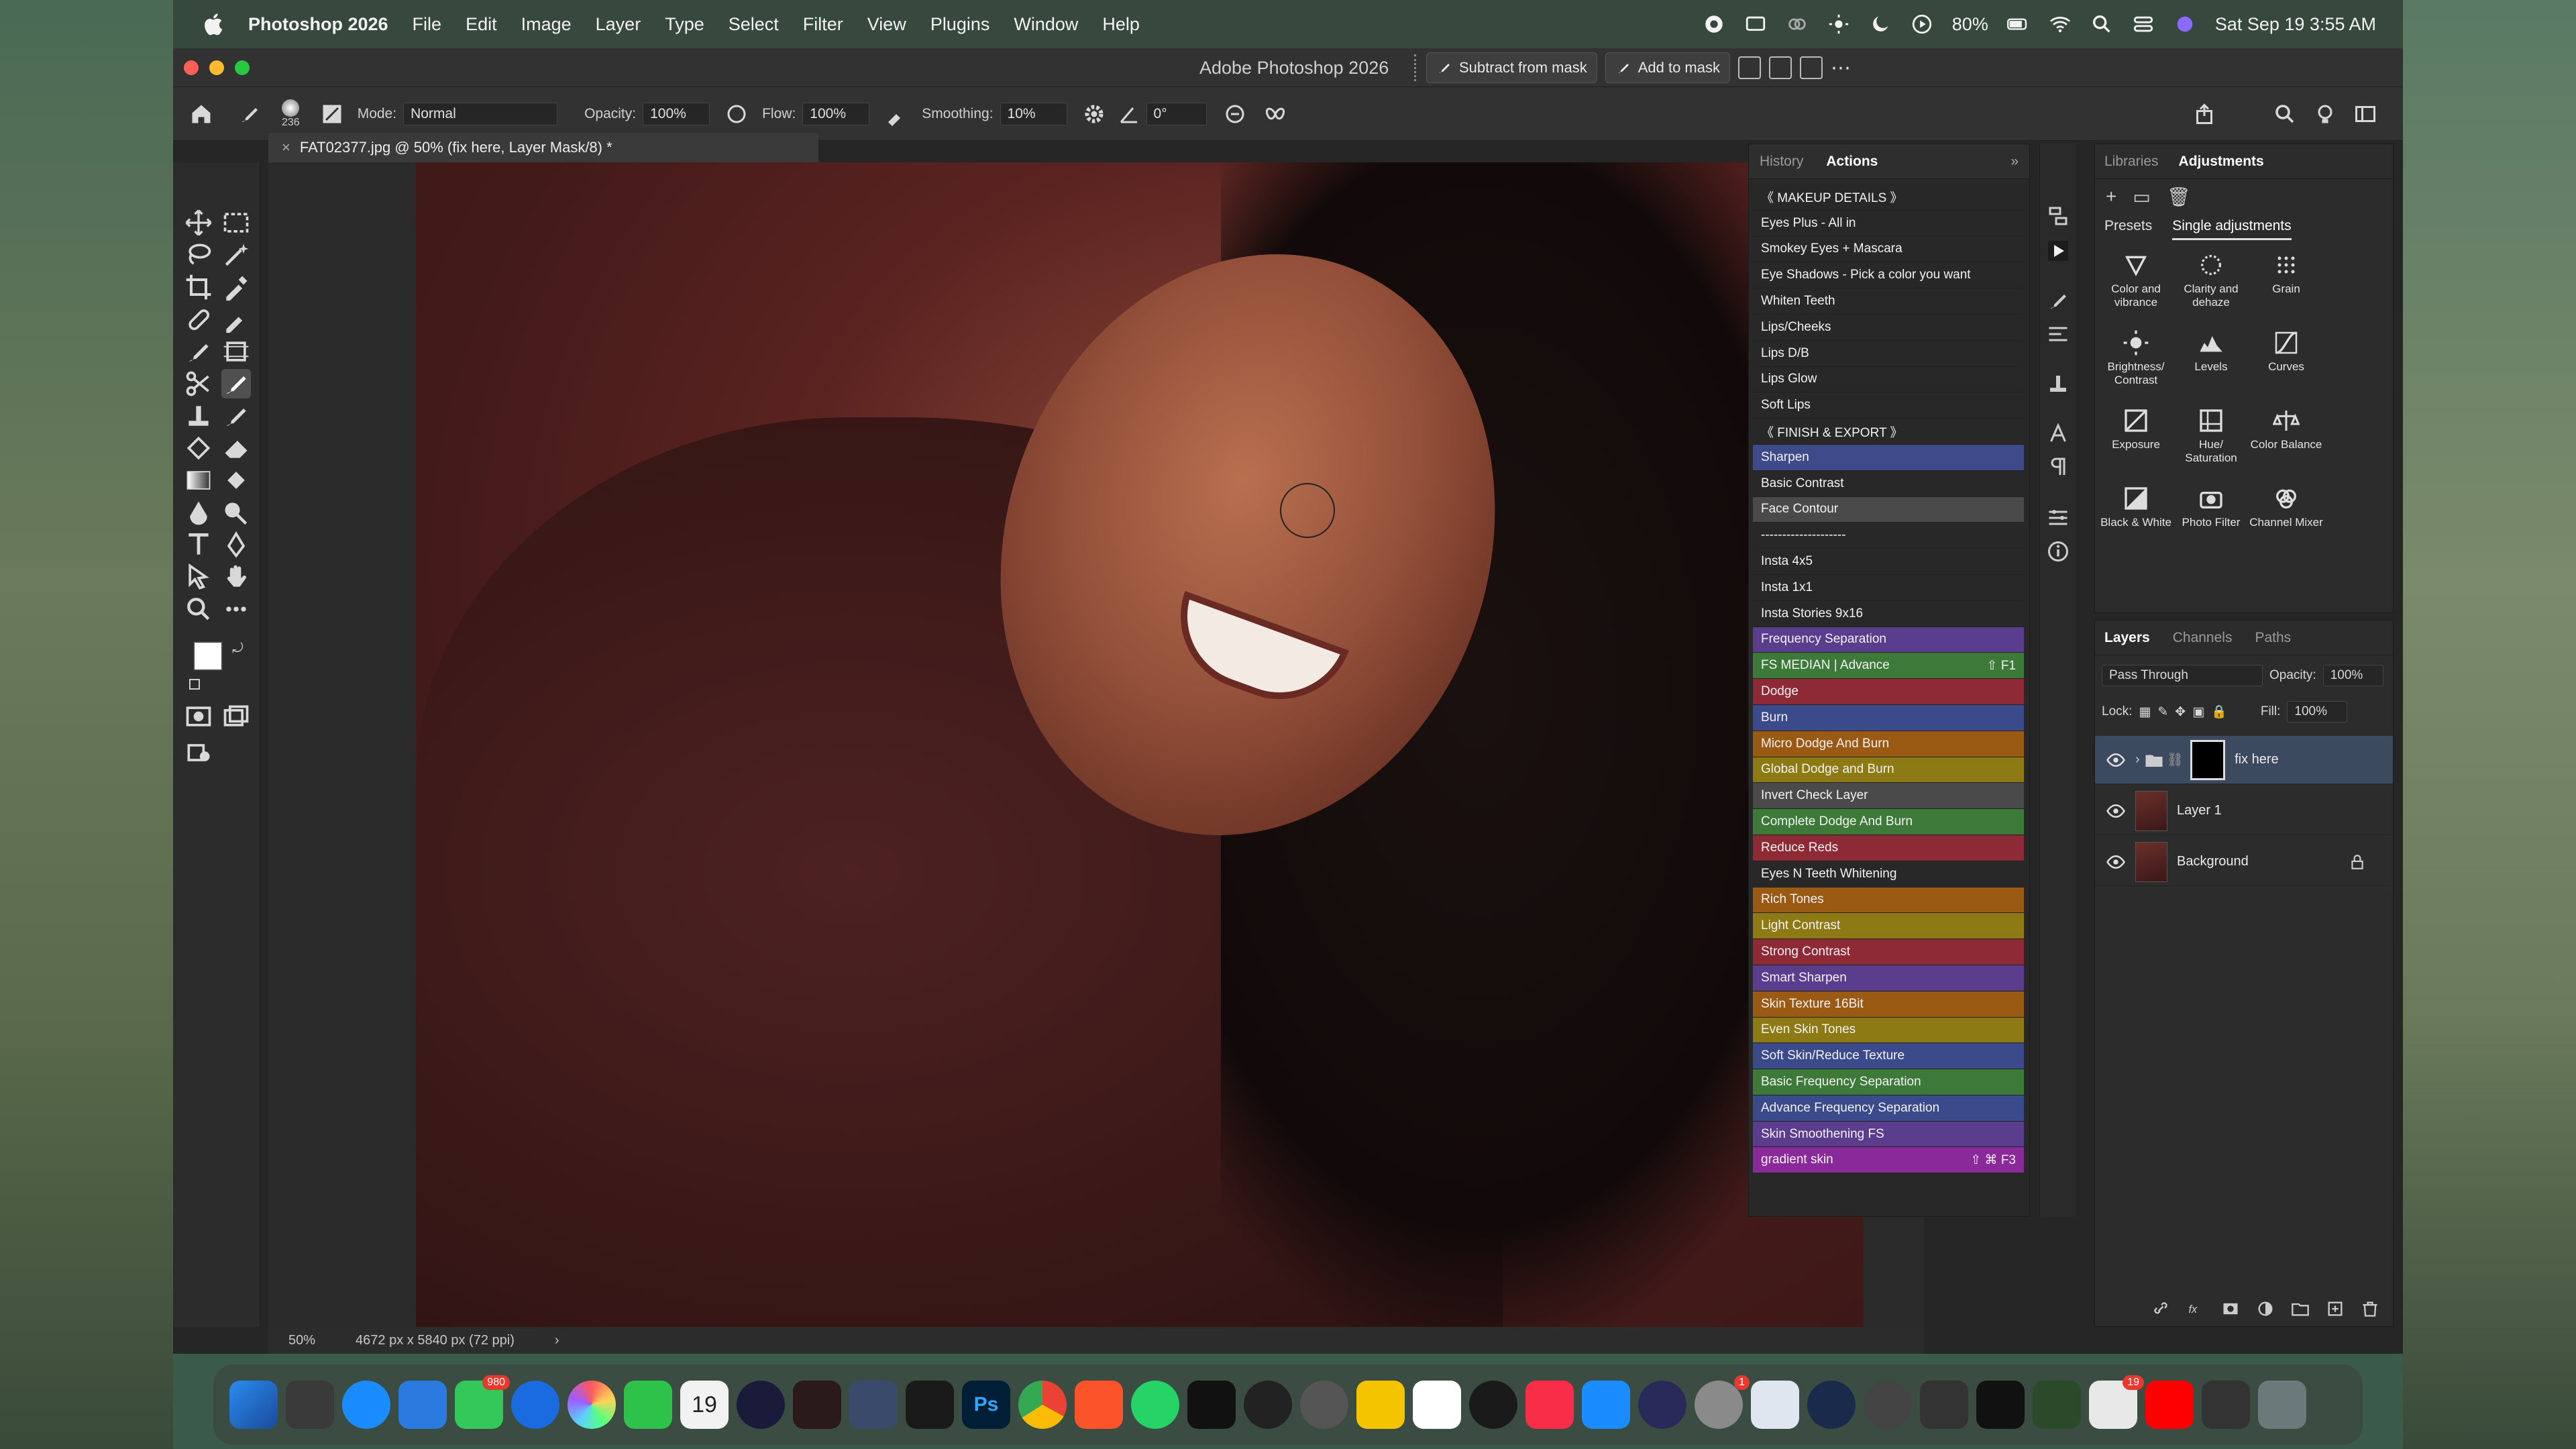 This screenshot has height=1449, width=2576. I want to click on dock-notes, so click(1380, 1405).